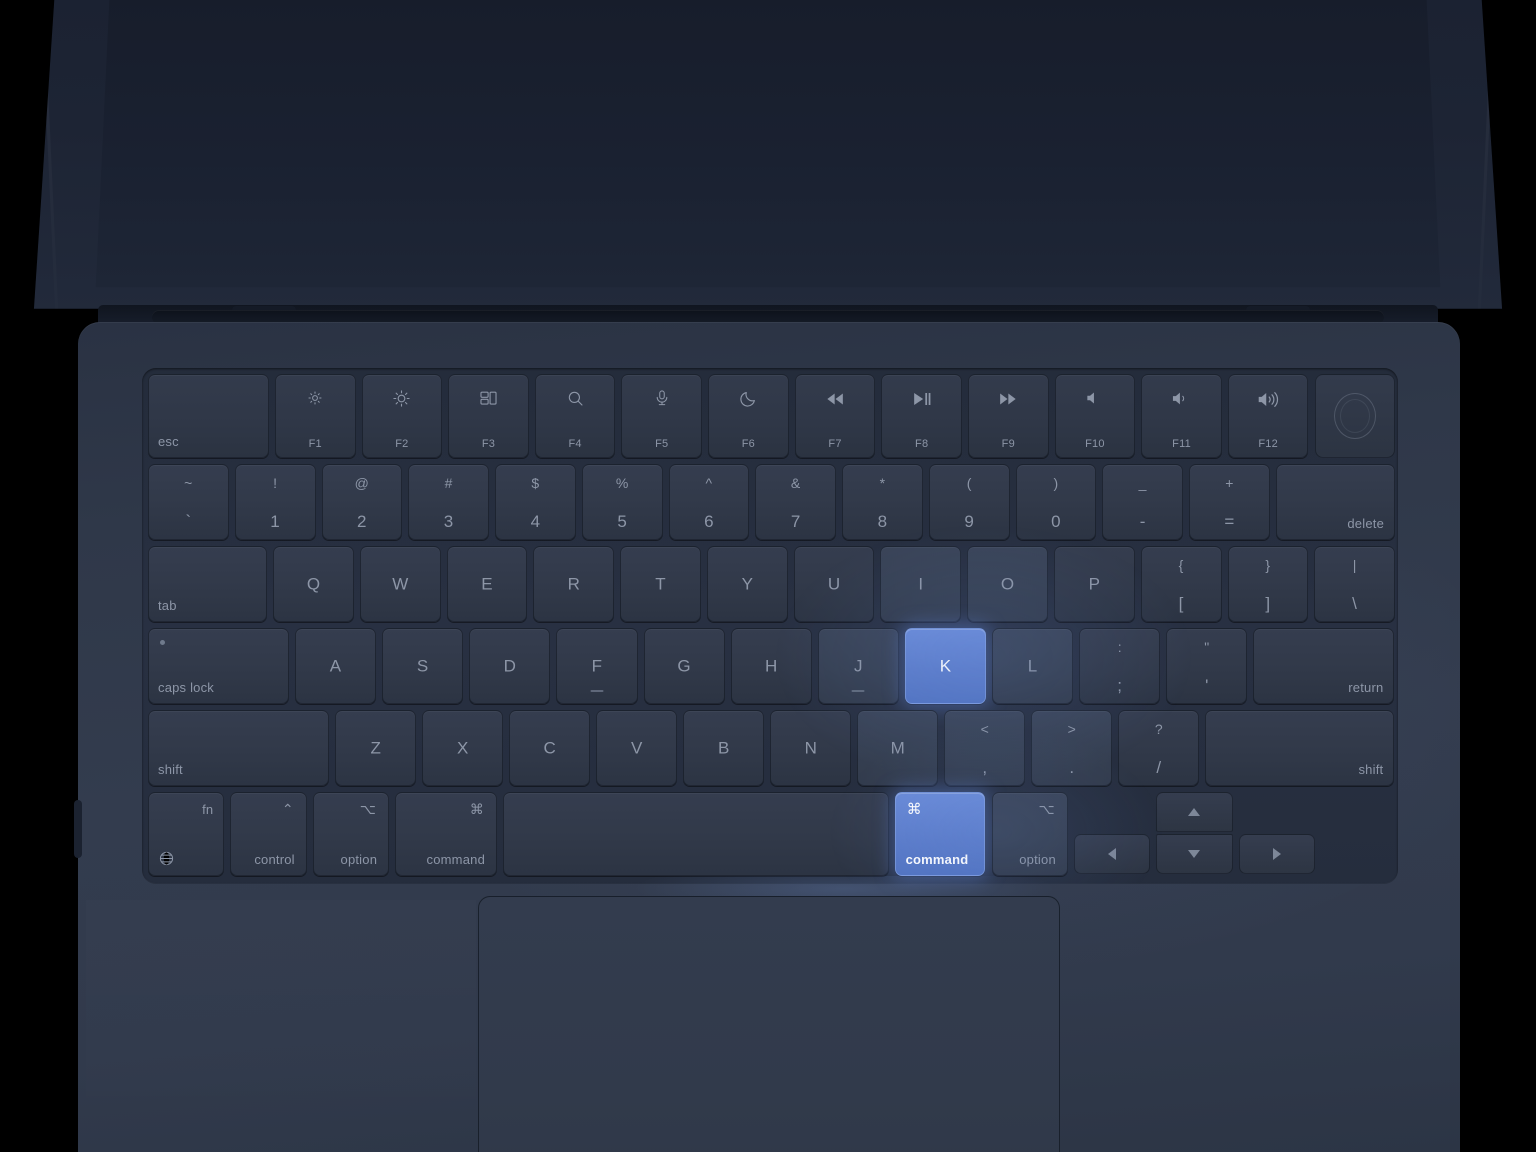 Image resolution: width=1536 pixels, height=1152 pixels. Describe the element at coordinates (1029, 834) in the screenshot. I see `key-right-option: ⌥ option` at that location.